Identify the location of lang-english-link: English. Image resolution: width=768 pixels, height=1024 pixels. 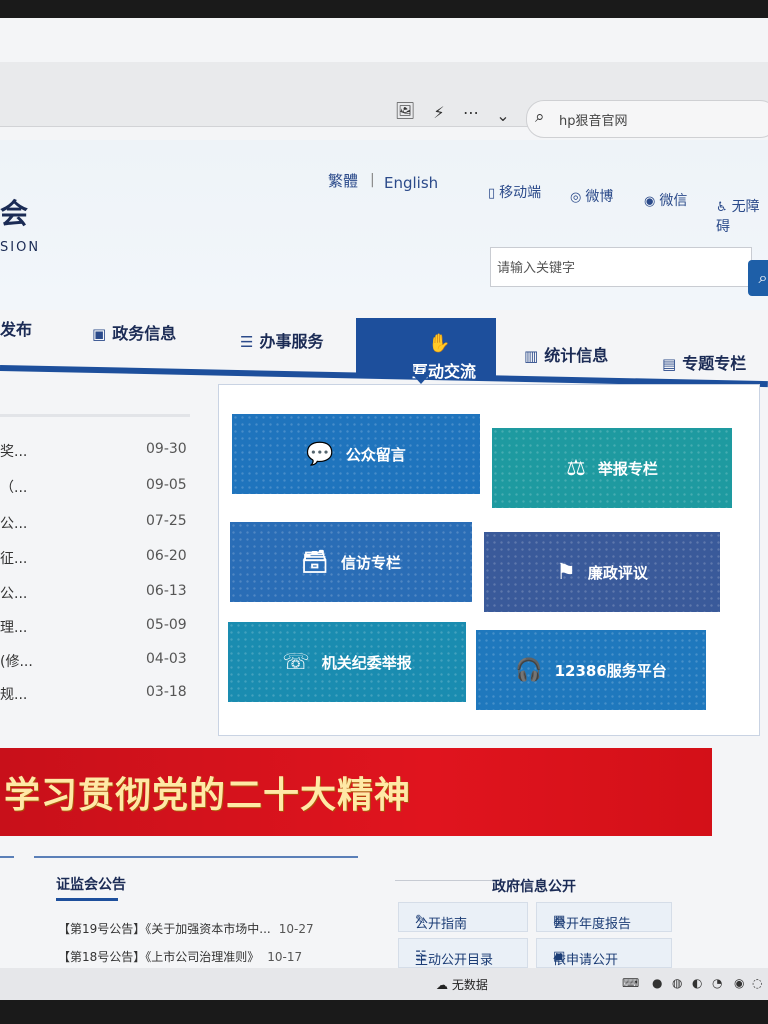
(411, 183).